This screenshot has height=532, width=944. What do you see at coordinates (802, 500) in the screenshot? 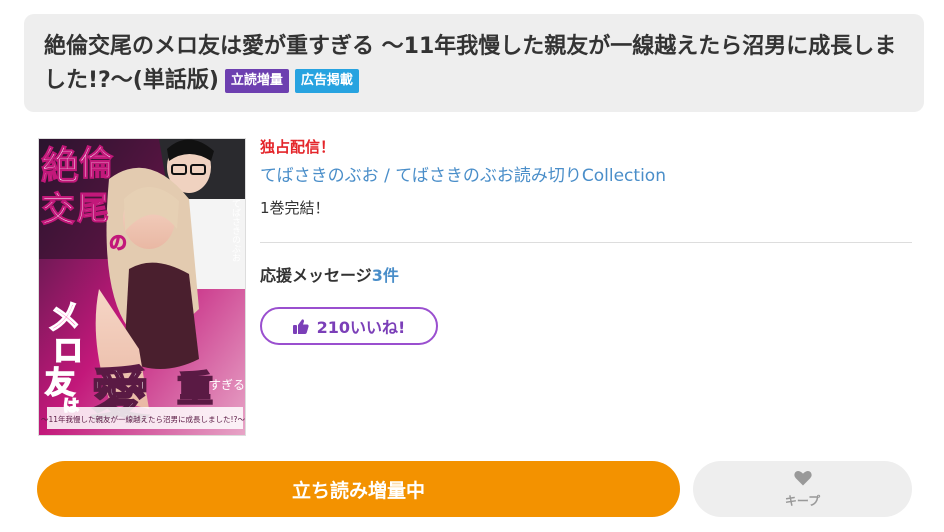
I see `keep-label: キープ` at bounding box center [802, 500].